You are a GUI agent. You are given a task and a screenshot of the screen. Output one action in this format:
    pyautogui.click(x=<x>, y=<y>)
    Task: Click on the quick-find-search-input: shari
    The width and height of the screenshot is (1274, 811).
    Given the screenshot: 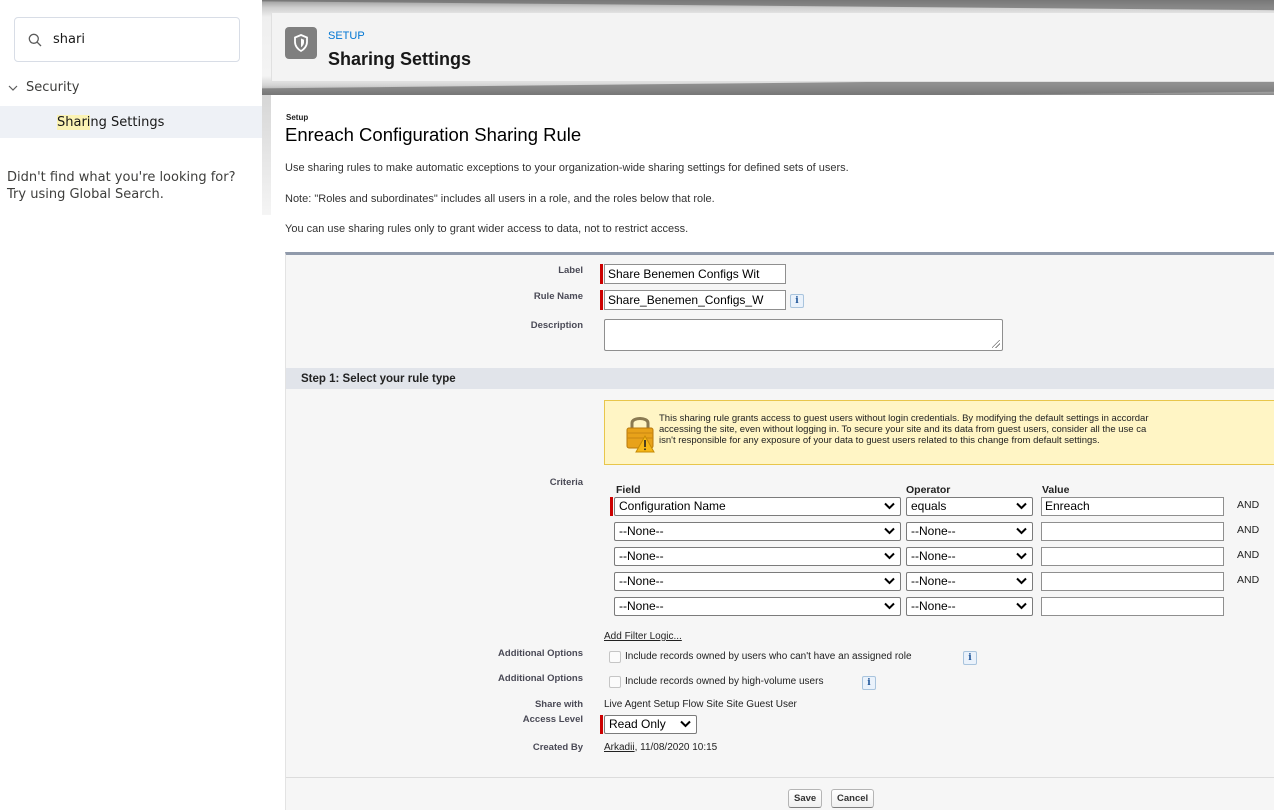 What is the action you would take?
    pyautogui.click(x=127, y=39)
    